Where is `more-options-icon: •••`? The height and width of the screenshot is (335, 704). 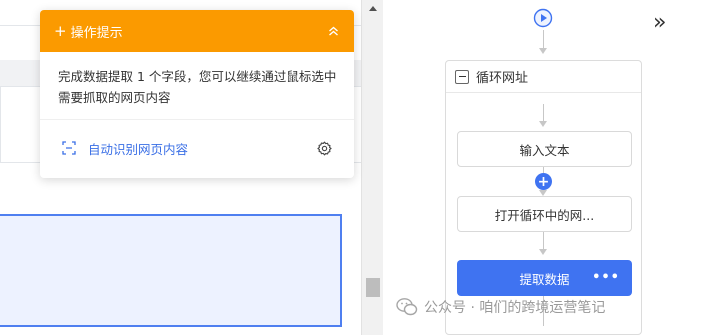
more-options-icon: ••• is located at coordinates (606, 277).